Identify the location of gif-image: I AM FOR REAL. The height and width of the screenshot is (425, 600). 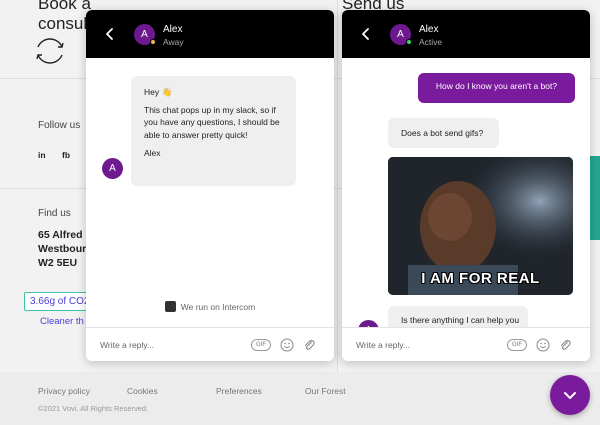
(480, 226).